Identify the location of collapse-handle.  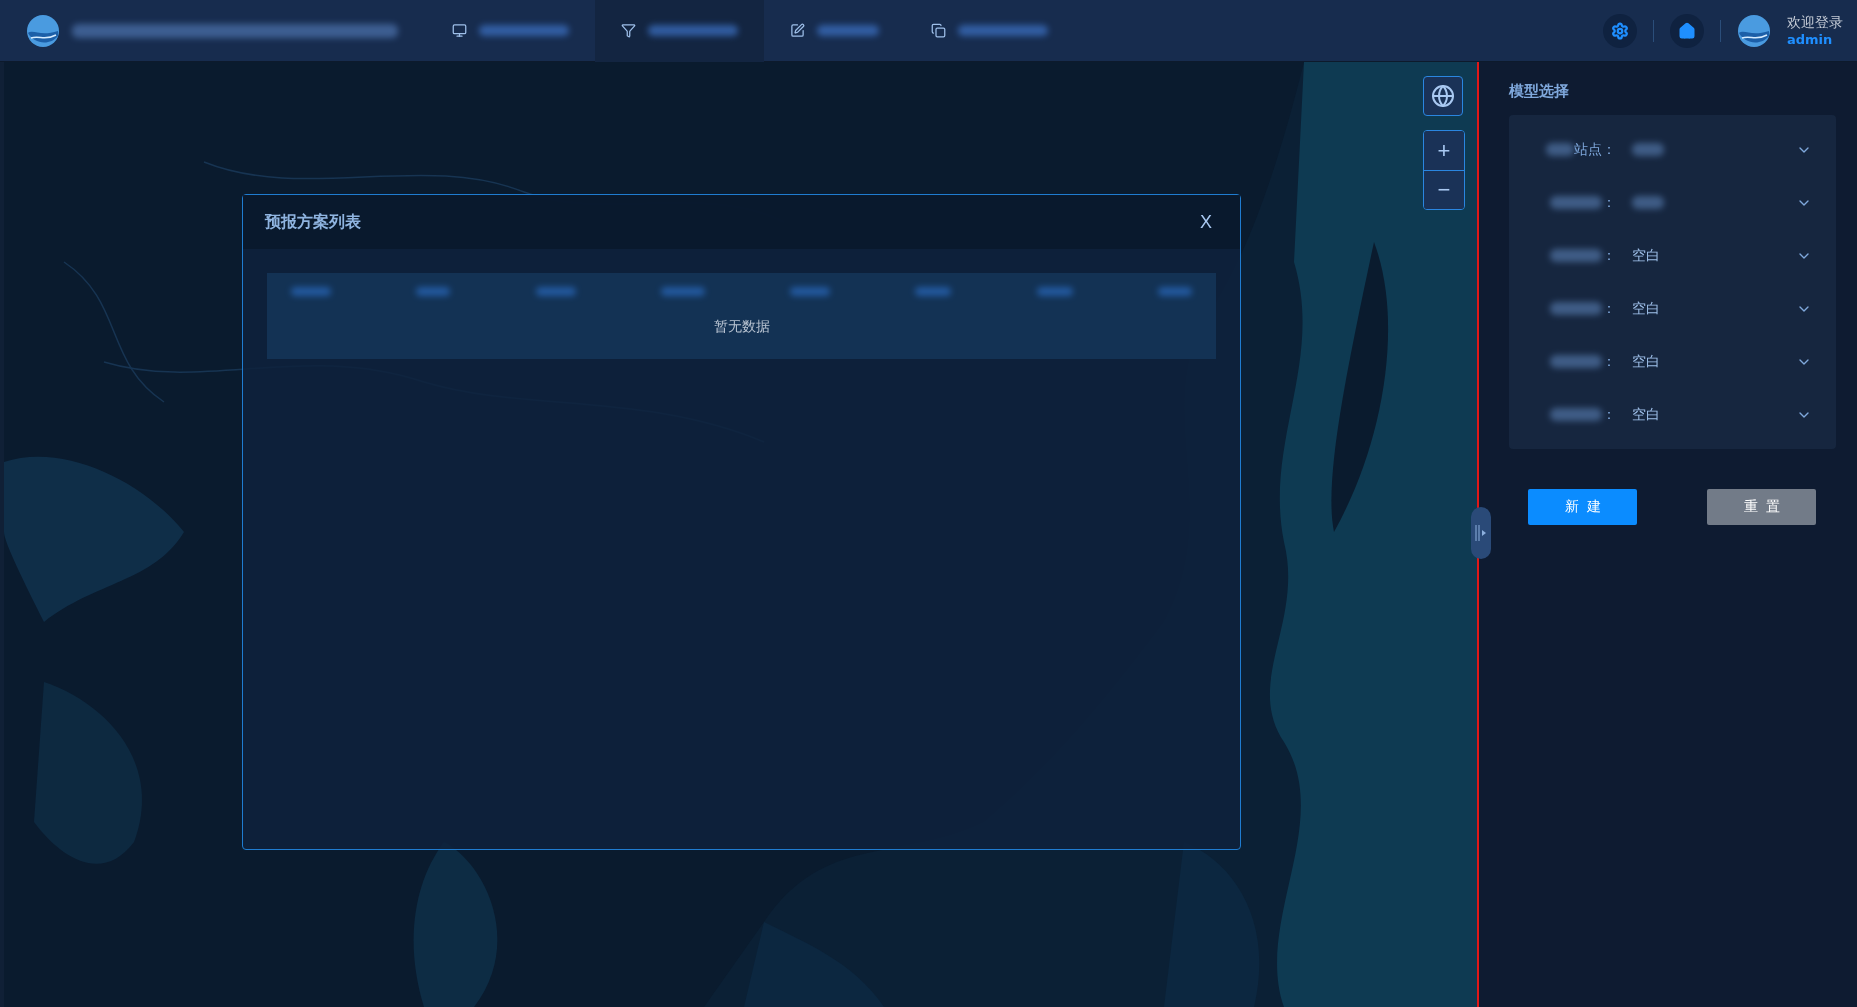
(1481, 533).